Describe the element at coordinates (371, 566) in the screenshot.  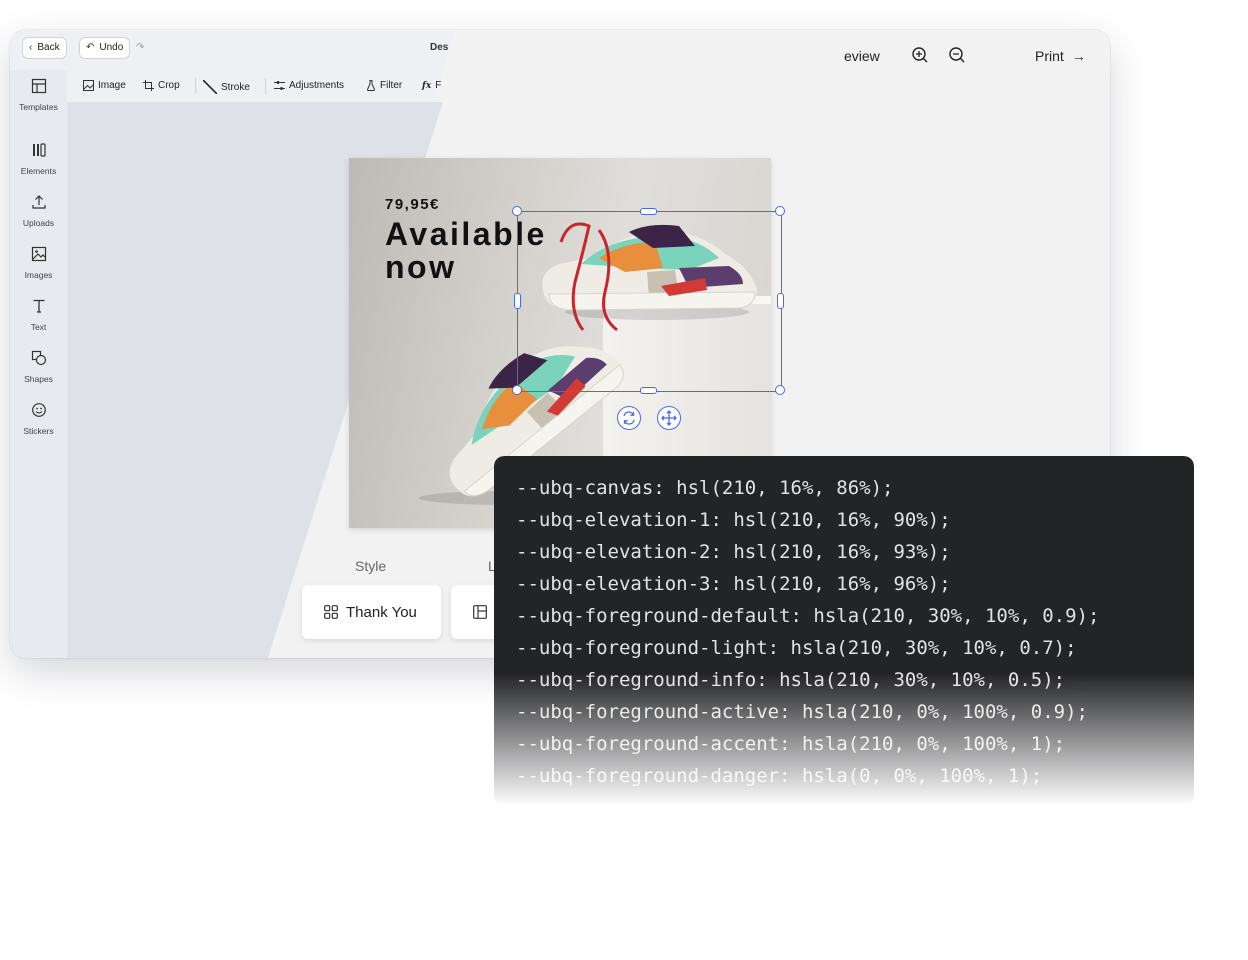
I see `style-section-label: Style` at that location.